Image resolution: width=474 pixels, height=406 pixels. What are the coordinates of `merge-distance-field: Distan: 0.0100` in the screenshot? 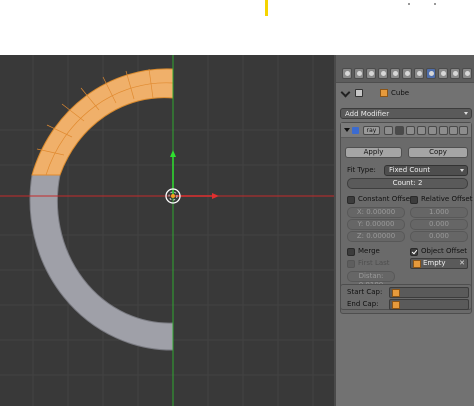 It's located at (371, 280).